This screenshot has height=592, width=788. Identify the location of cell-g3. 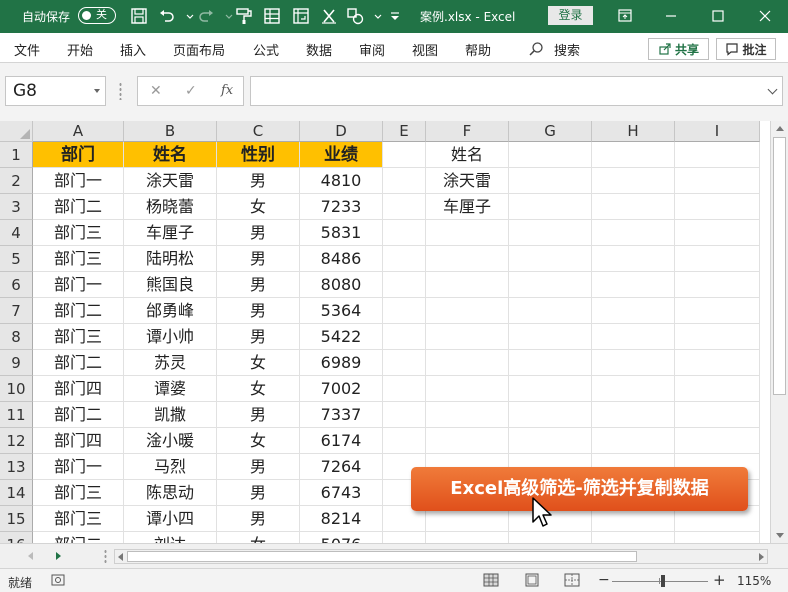
(550, 207).